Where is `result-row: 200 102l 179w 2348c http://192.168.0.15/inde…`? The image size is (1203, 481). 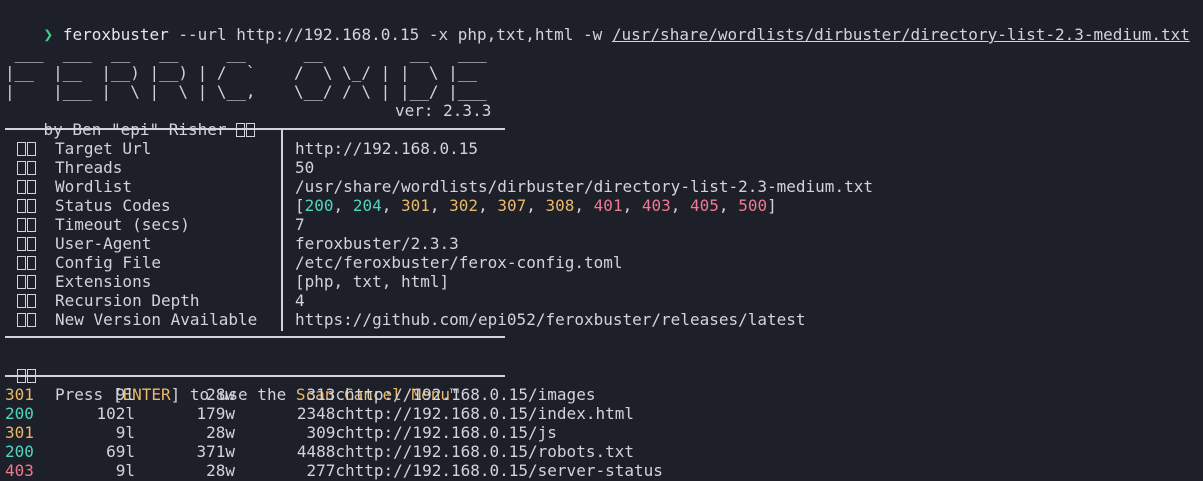
result-row: 200 102l 179w 2348c http://192.168.0.15/inde… is located at coordinates (355, 413).